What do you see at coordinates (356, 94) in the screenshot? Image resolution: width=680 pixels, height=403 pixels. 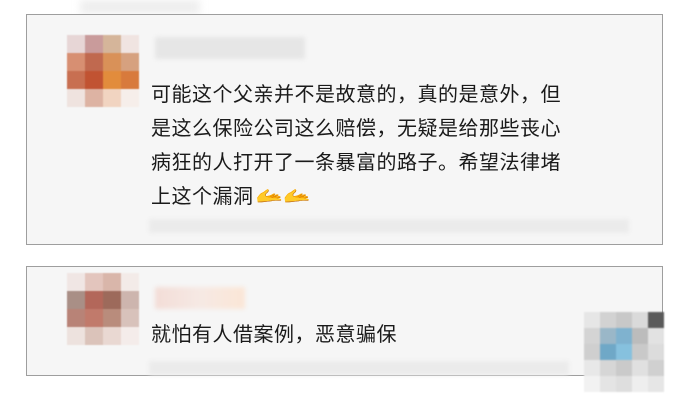 I see `comment-line: 可能这个父亲并不是故意的，真的是意外，但` at bounding box center [356, 94].